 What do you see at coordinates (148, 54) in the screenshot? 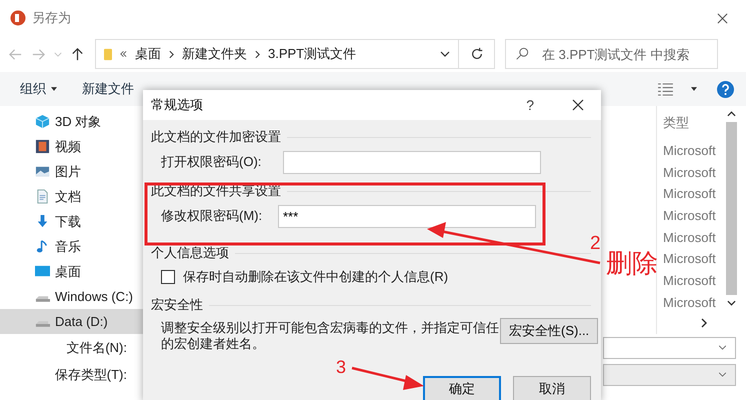
I see `breadcrumb: 桌面` at bounding box center [148, 54].